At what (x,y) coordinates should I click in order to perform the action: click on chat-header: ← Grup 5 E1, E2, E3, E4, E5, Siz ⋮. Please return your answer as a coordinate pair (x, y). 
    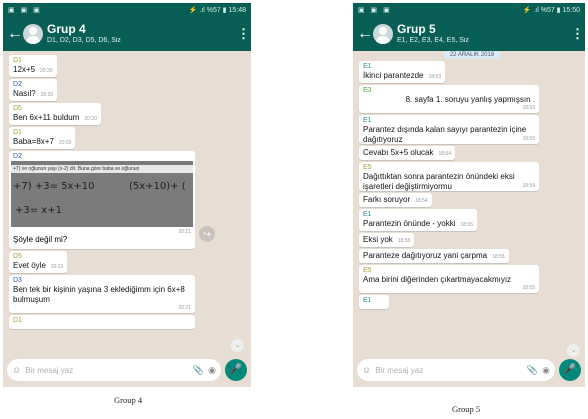
    Looking at the image, I should click on (469, 33).